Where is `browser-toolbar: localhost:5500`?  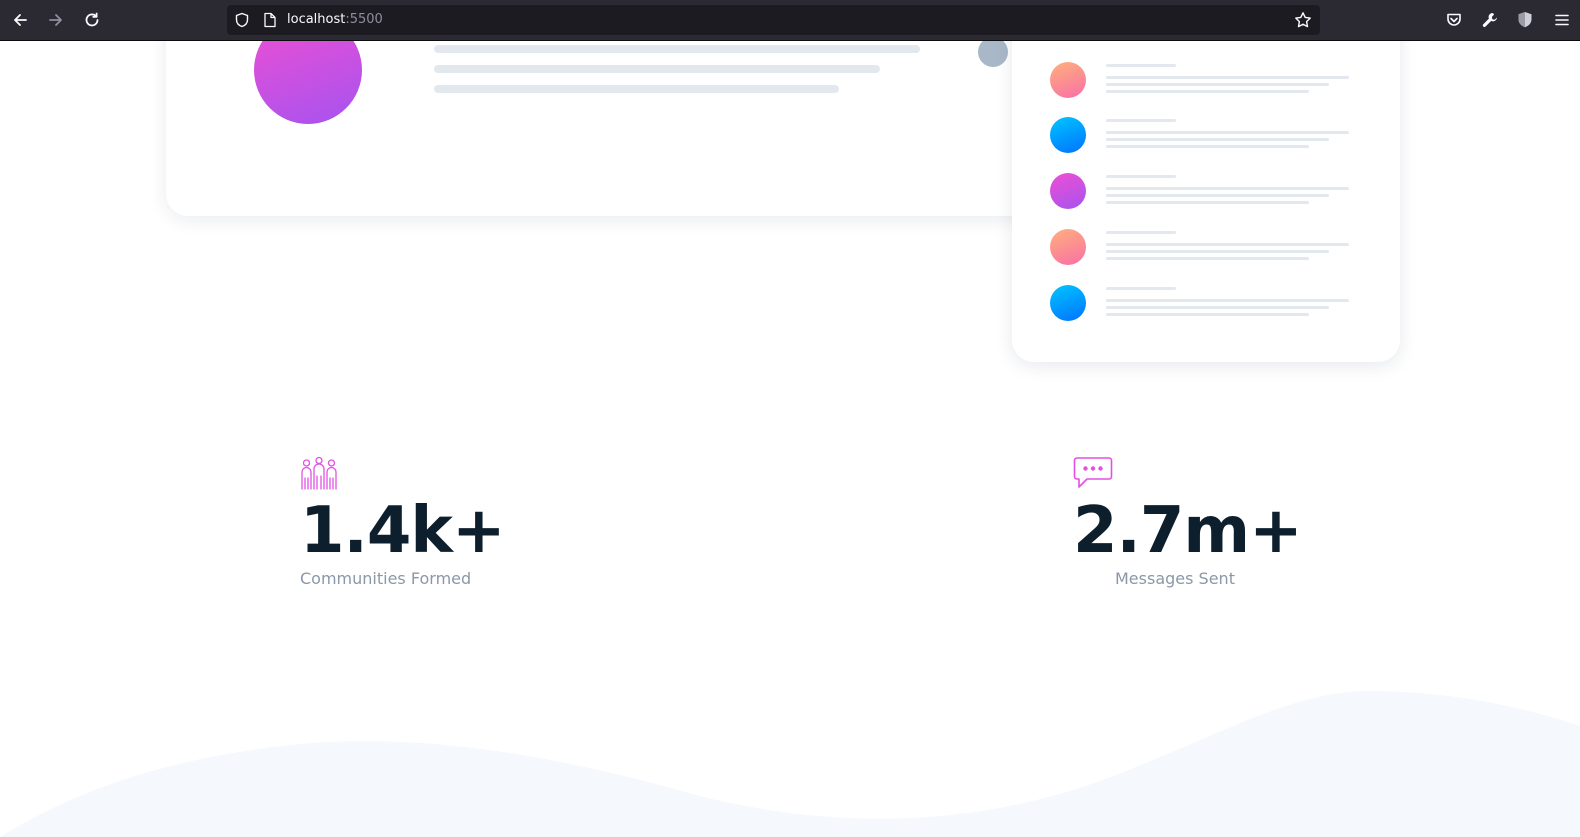
browser-toolbar: localhost:5500 is located at coordinates (790, 20).